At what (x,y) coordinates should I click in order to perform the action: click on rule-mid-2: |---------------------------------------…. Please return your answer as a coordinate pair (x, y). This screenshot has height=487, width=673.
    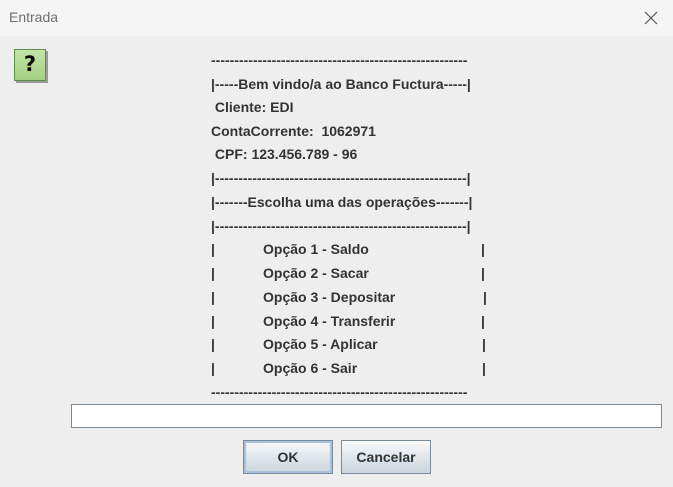
    Looking at the image, I should click on (341, 226).